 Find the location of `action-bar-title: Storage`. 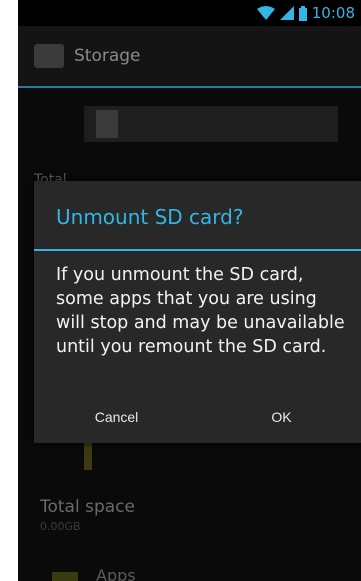

action-bar-title: Storage is located at coordinates (107, 56).